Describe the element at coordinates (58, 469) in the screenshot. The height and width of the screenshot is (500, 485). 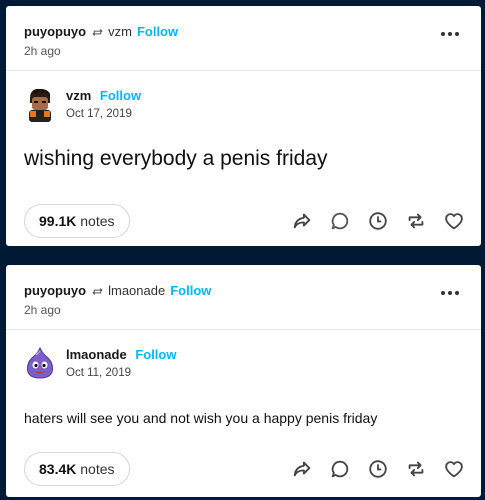
I see `notes-count: 83.4K` at that location.